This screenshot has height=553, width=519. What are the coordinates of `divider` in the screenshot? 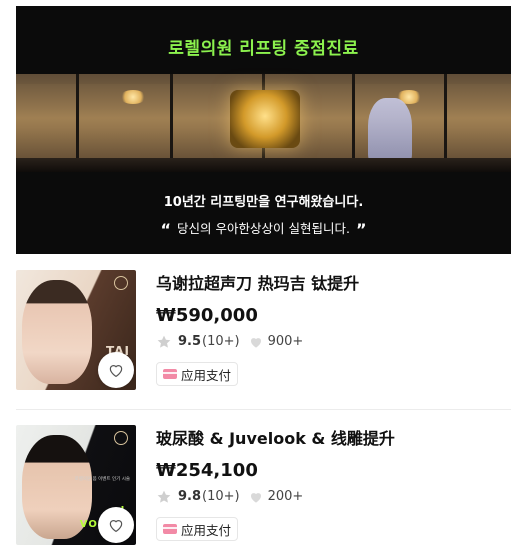 It's located at (263, 409).